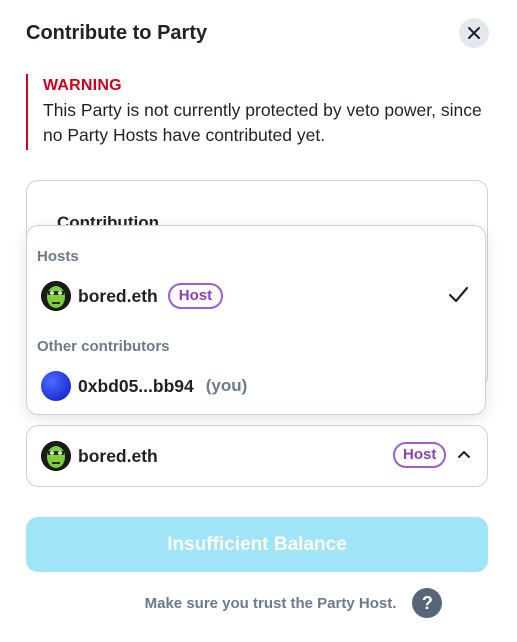 This screenshot has width=517, height=642. What do you see at coordinates (458, 294) in the screenshot?
I see `checkmark-icon` at bounding box center [458, 294].